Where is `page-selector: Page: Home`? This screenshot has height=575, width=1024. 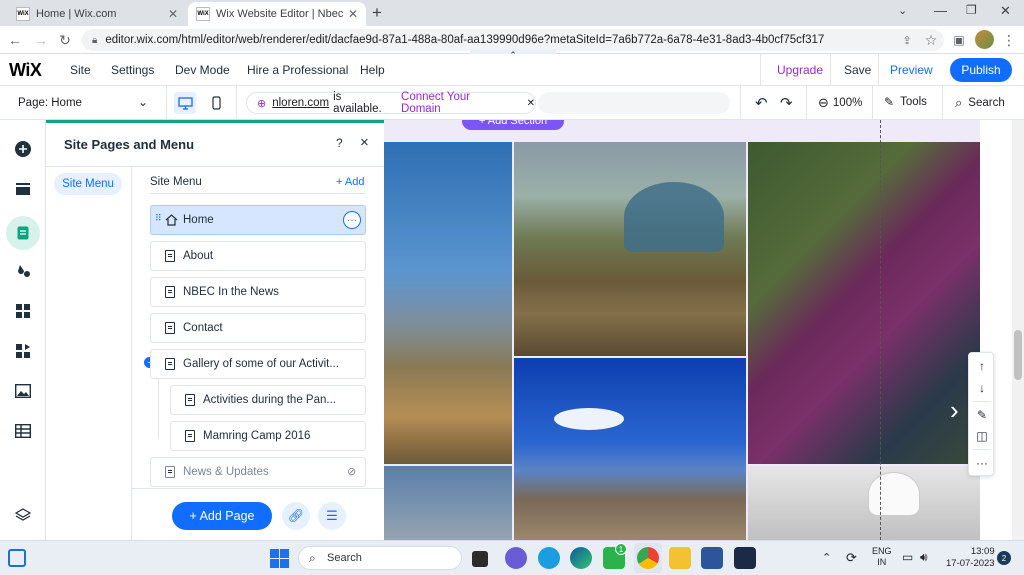 page-selector: Page: Home is located at coordinates (50, 103).